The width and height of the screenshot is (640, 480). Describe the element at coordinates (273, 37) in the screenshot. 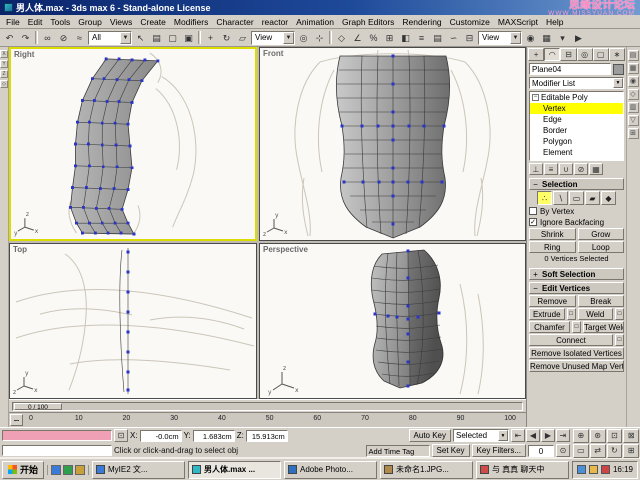

I see `reference-coordinate-dropdown: View ▼` at that location.